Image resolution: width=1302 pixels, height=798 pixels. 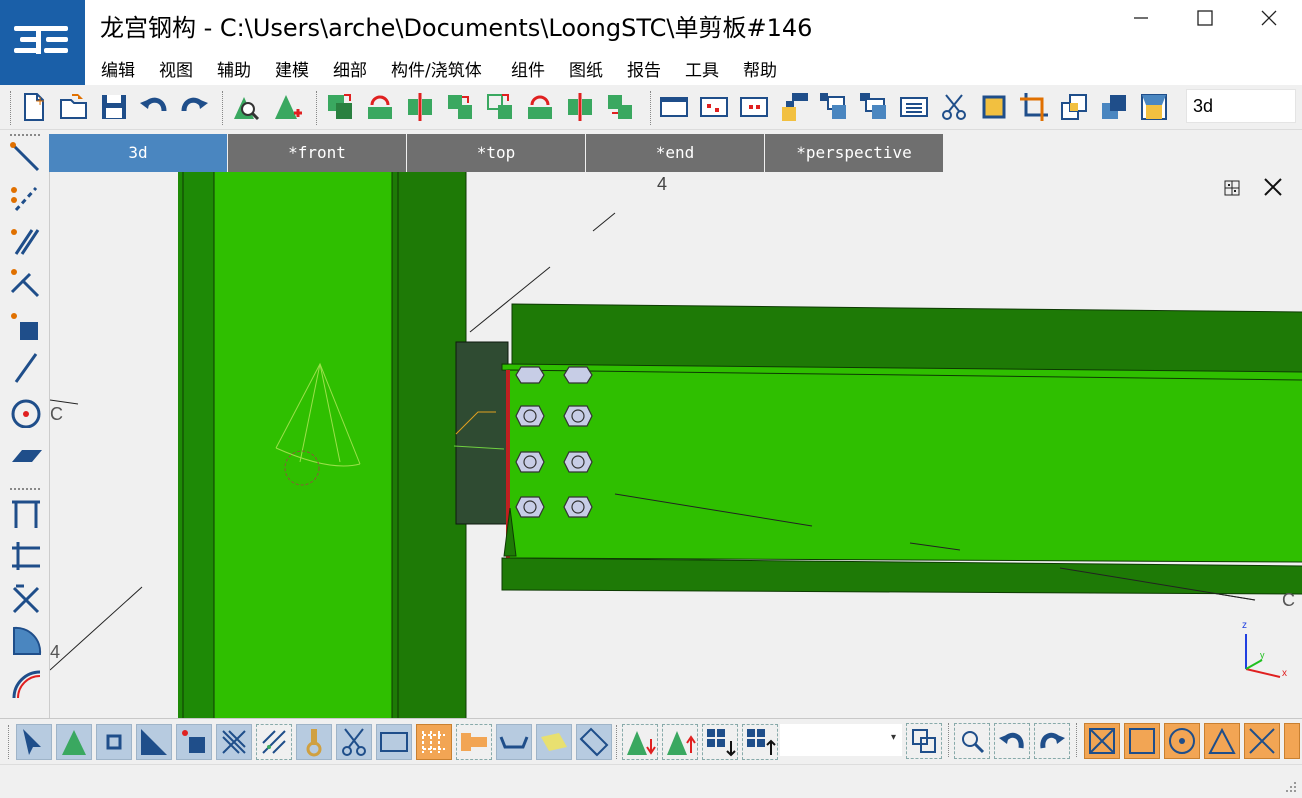 What do you see at coordinates (26, 514) in the screenshot?
I see `portal-frame-icon` at bounding box center [26, 514].